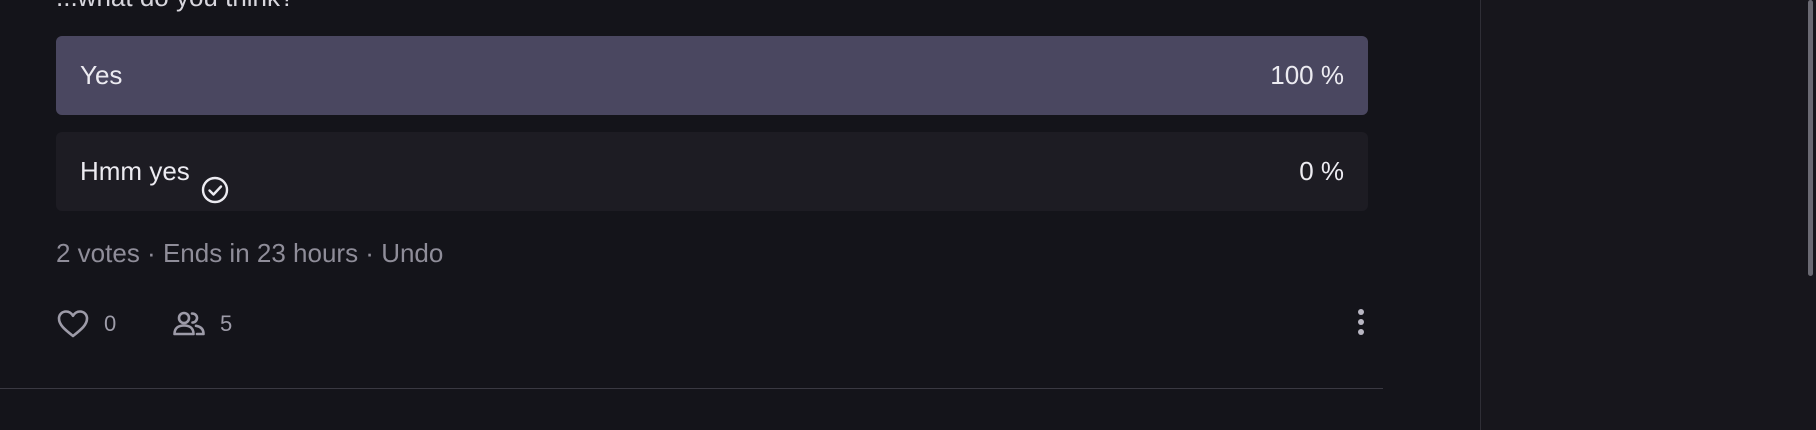 The height and width of the screenshot is (430, 1816). I want to click on undo-vote-link: Undo, so click(412, 253).